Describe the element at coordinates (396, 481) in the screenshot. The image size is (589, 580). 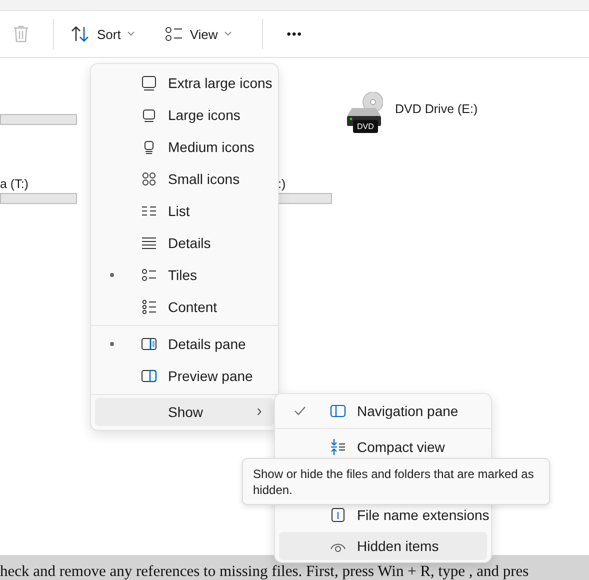
I see `tooltip: Show or hide the files and folders that are marked as hidden.` at that location.